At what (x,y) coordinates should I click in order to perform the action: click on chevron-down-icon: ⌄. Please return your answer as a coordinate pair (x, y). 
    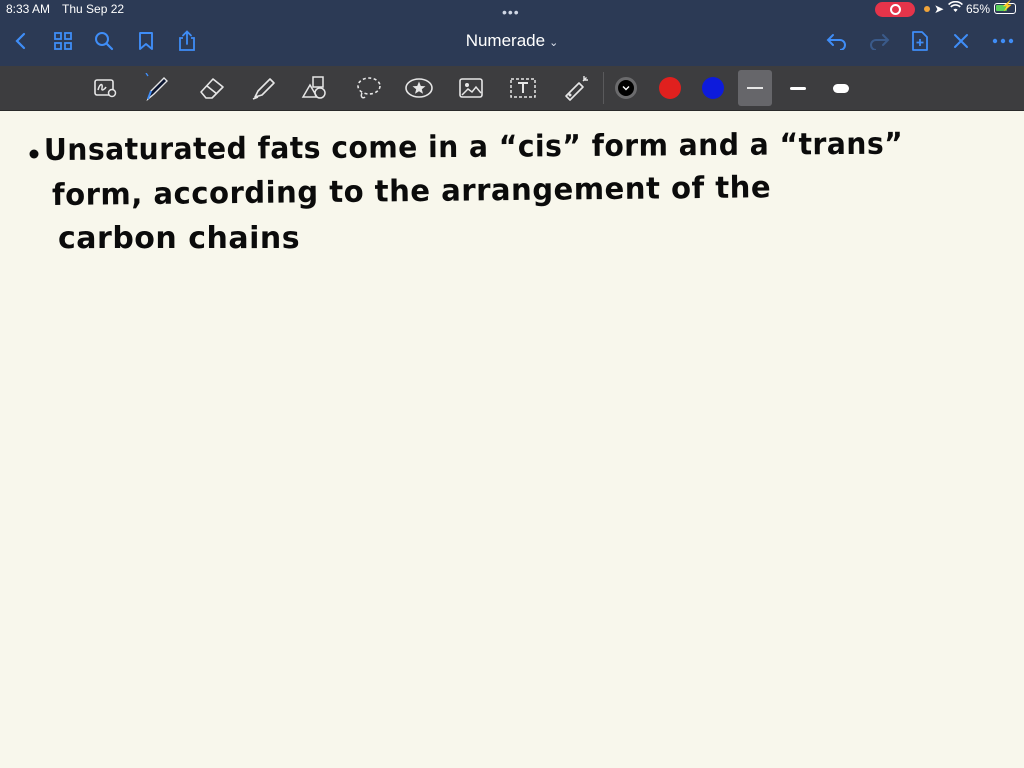
    Looking at the image, I should click on (554, 43).